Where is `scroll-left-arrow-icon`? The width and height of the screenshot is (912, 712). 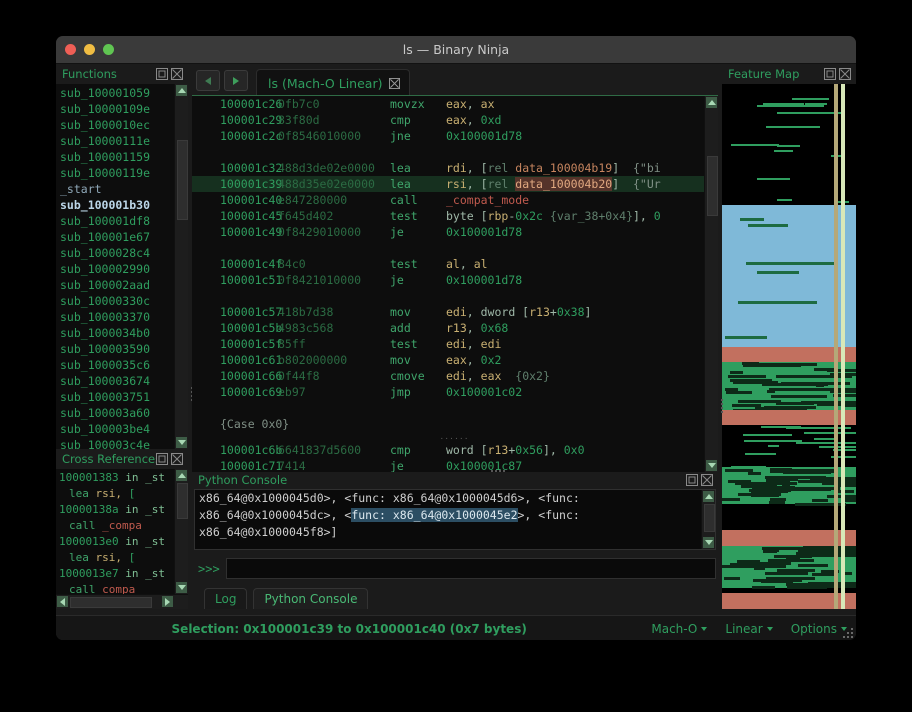
scroll-left-arrow-icon is located at coordinates (62, 601).